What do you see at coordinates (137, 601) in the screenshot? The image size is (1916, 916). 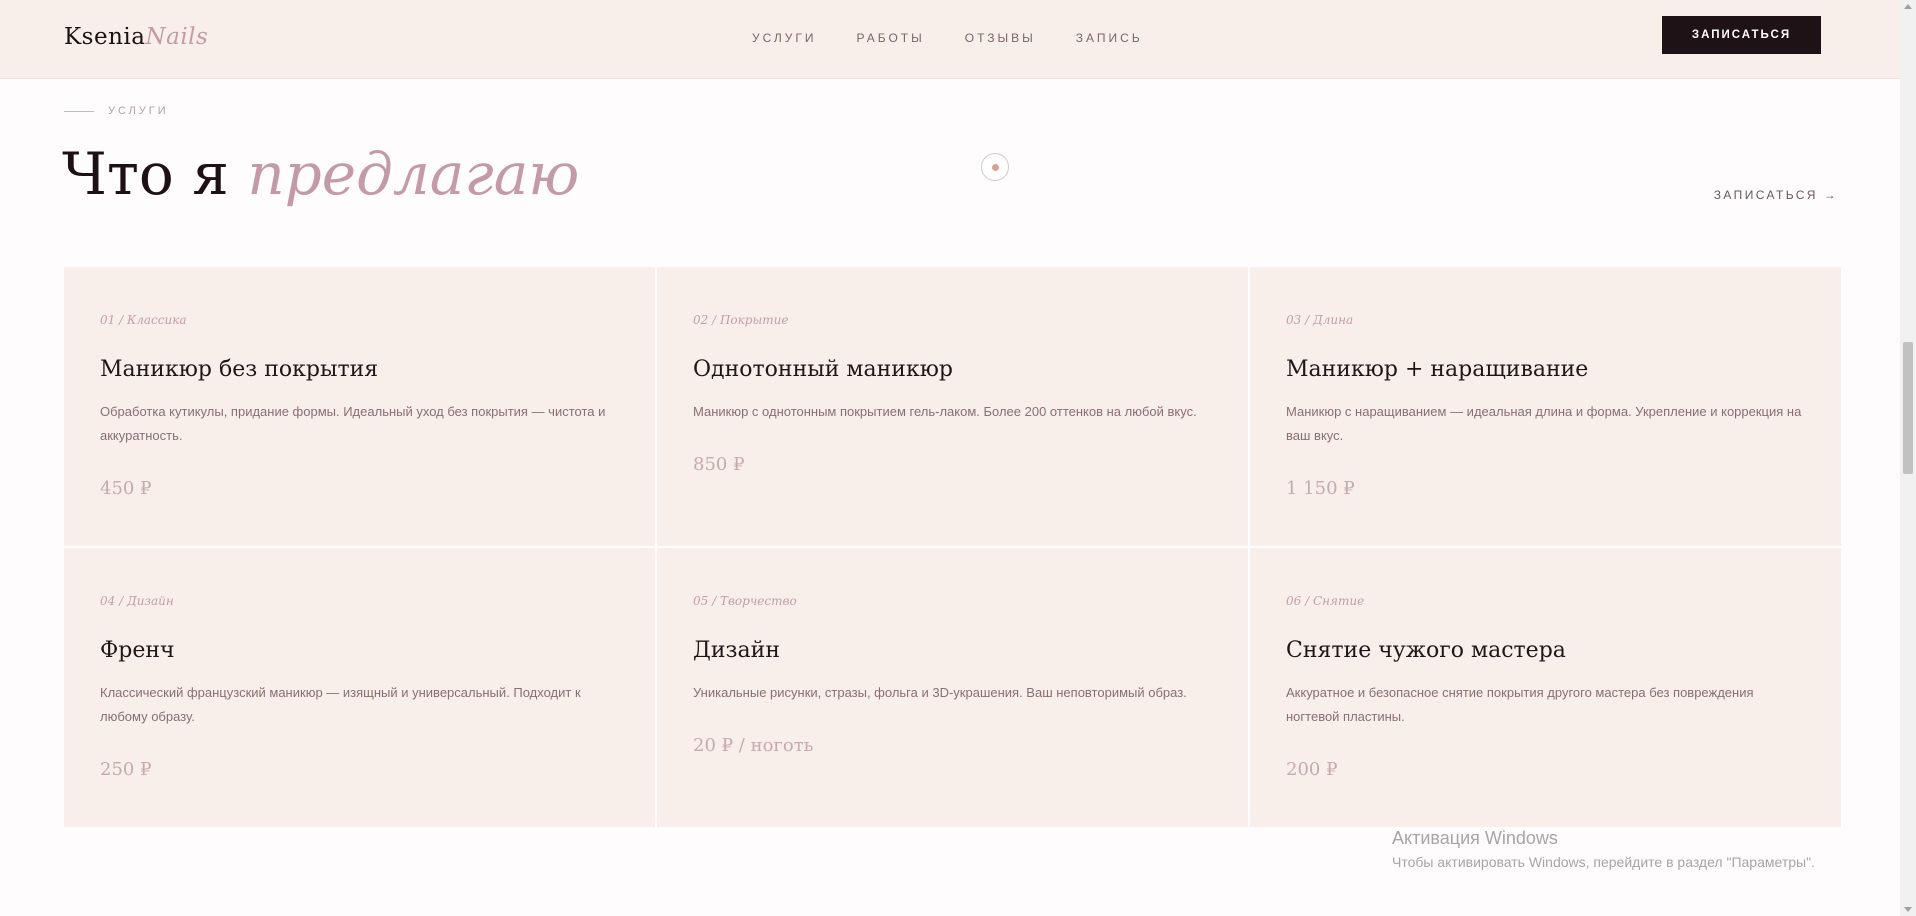 I see `service-index: 04 / Дизайн` at bounding box center [137, 601].